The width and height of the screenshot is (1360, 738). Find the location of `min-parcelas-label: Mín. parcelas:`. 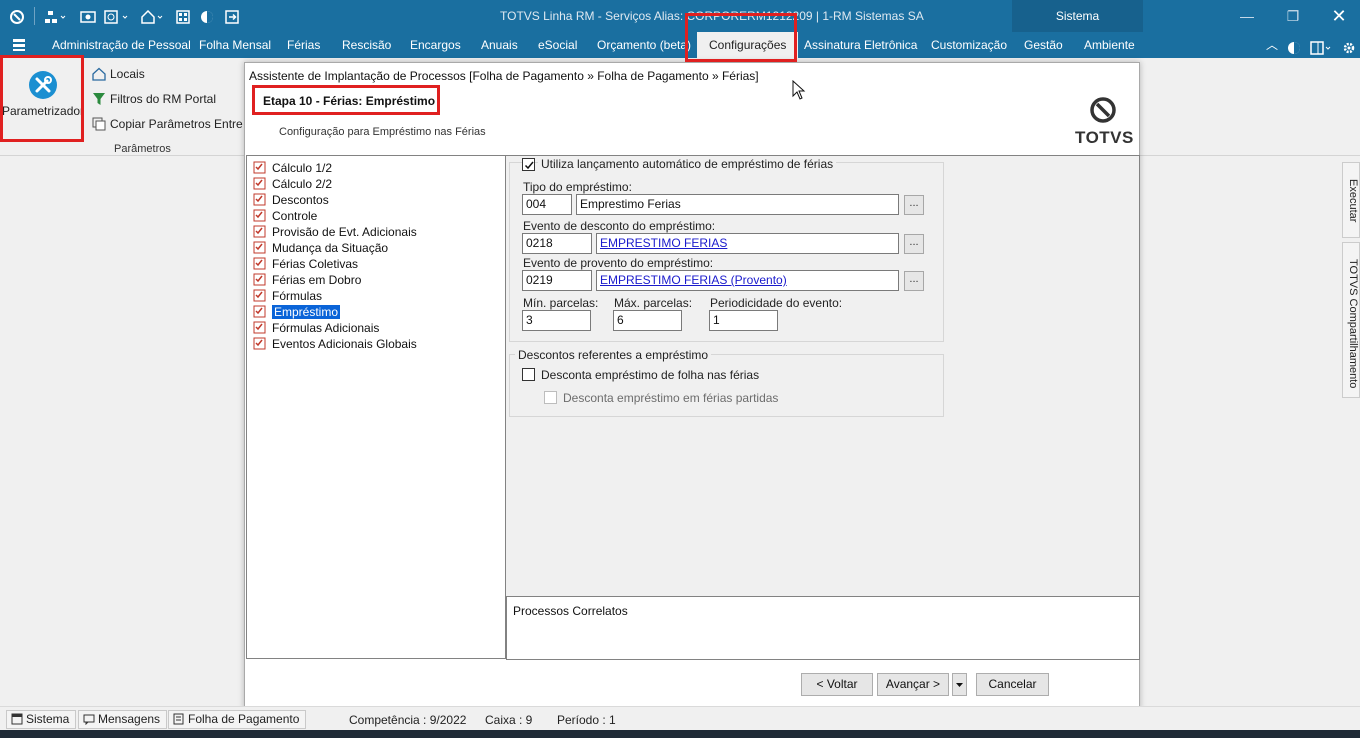

min-parcelas-label: Mín. parcelas: is located at coordinates (561, 303).